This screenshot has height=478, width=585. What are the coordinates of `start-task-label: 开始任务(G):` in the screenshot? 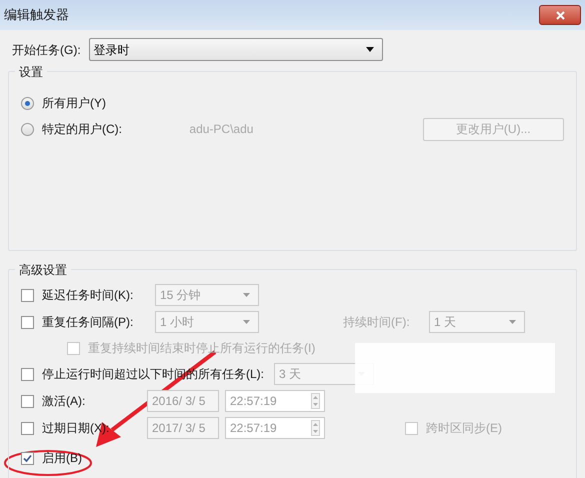 It's located at (46, 50).